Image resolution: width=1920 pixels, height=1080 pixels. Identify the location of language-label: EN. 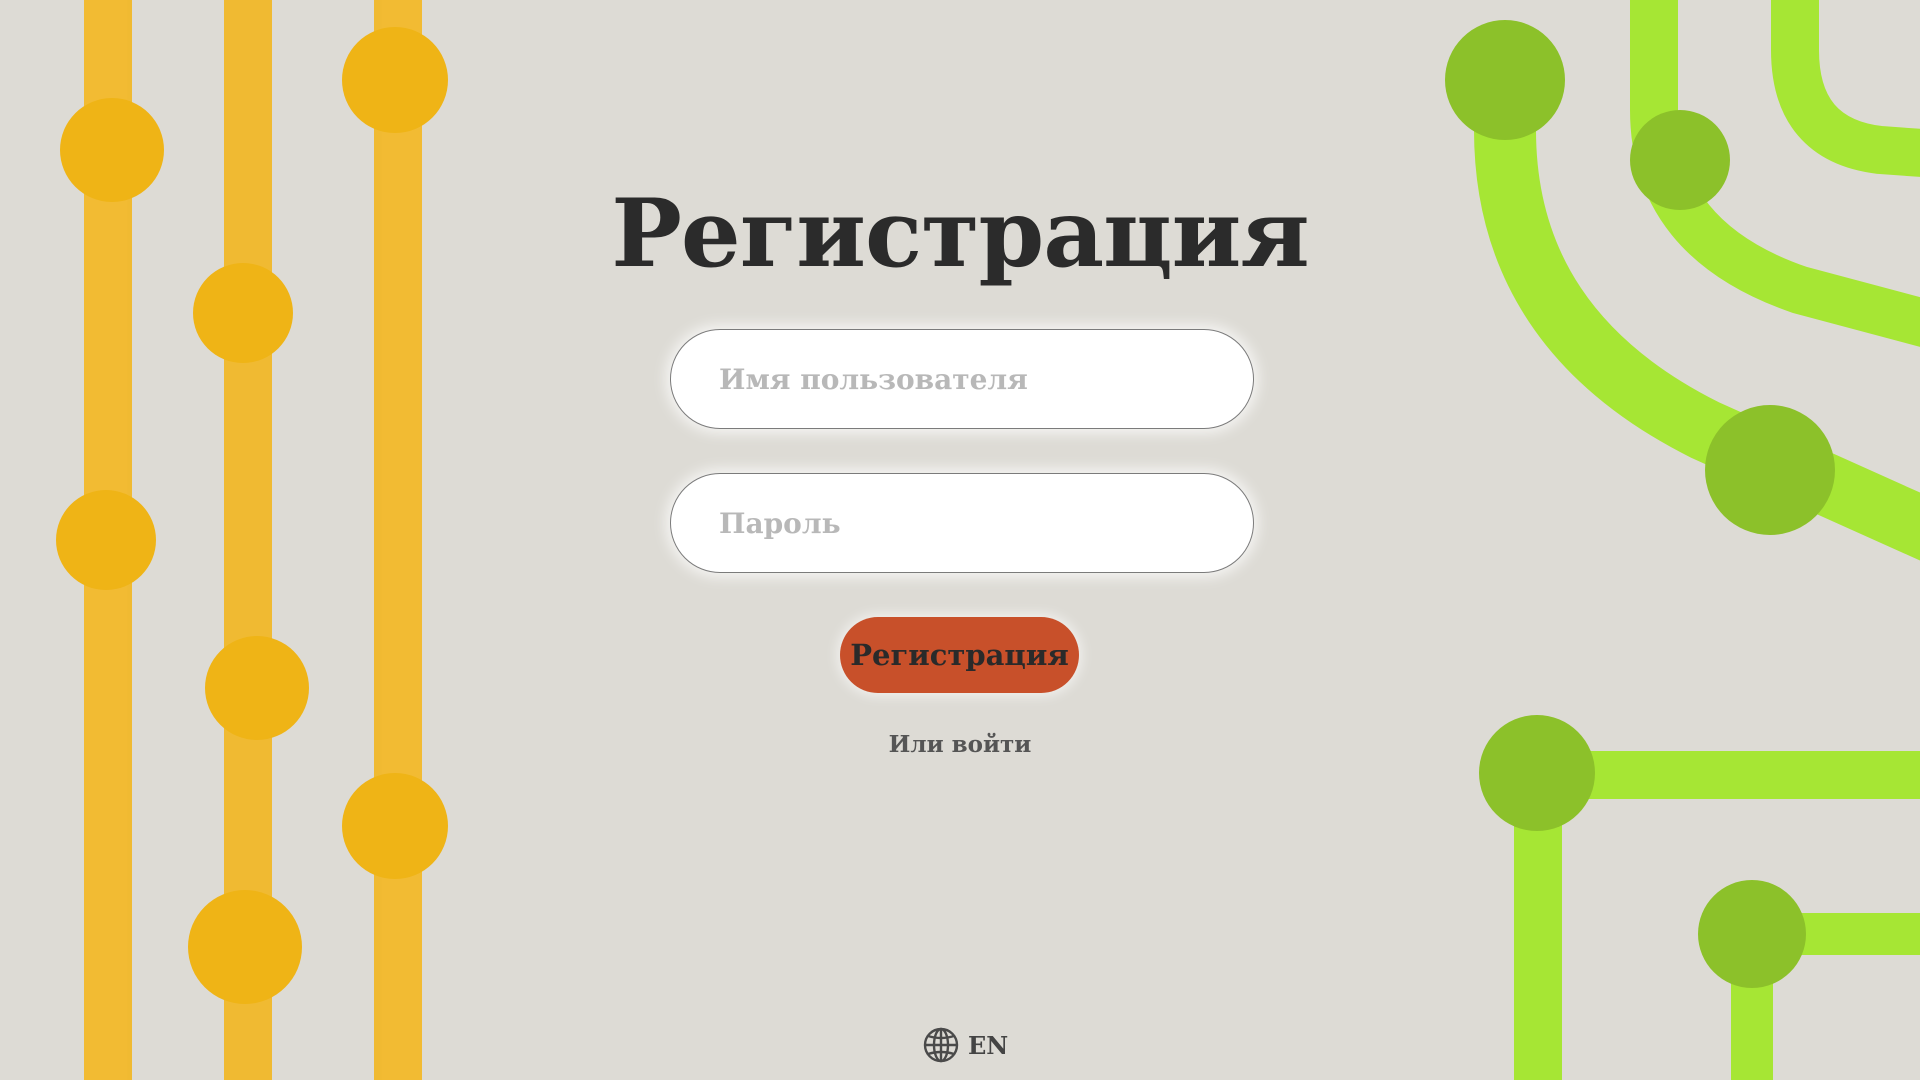
(988, 1045).